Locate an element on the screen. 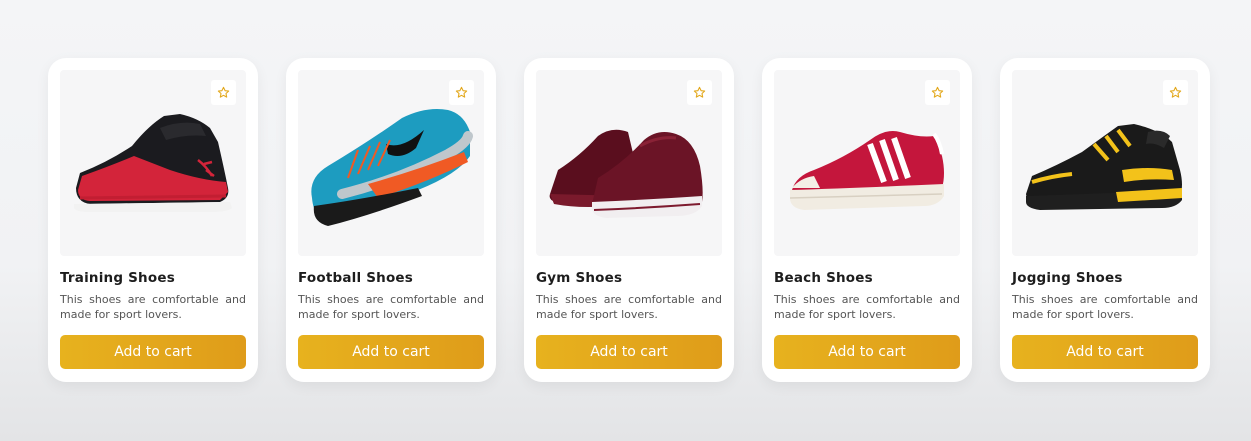 This screenshot has width=1251, height=441. product-title: Training Shoes is located at coordinates (117, 278).